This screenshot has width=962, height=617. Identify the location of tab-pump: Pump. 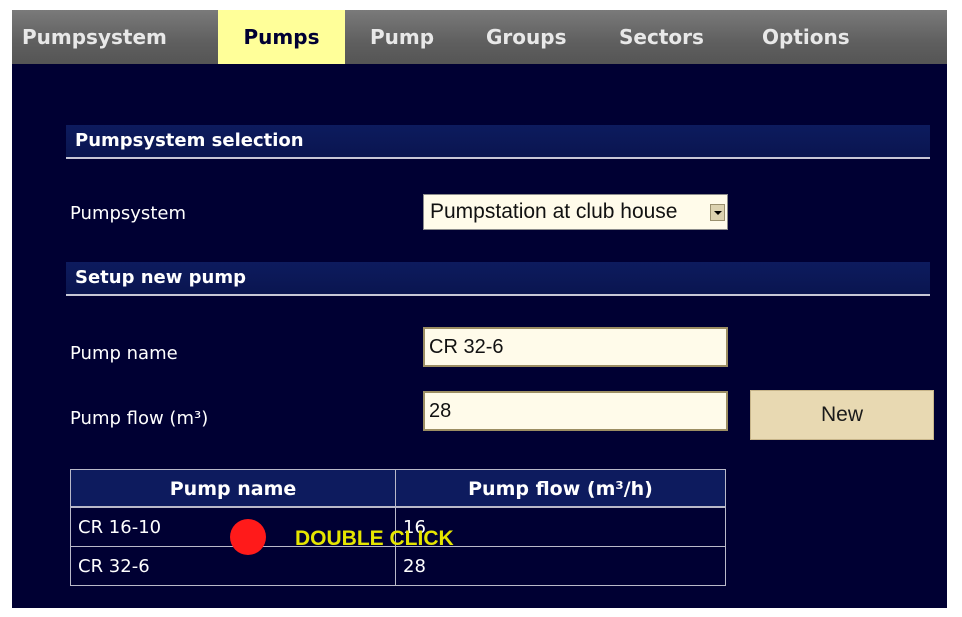
(402, 37).